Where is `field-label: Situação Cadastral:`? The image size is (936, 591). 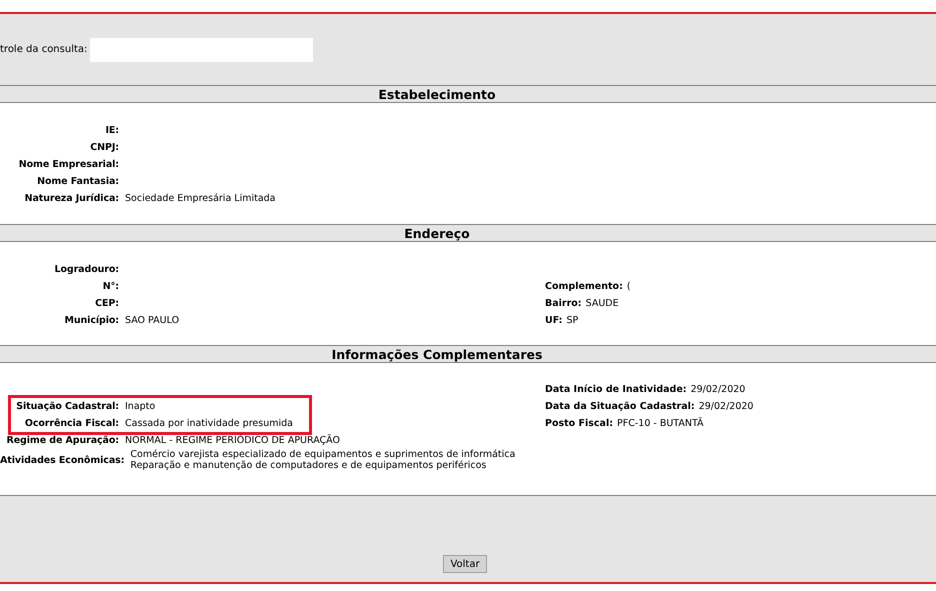
field-label: Situação Cadastral: is located at coordinates (67, 406).